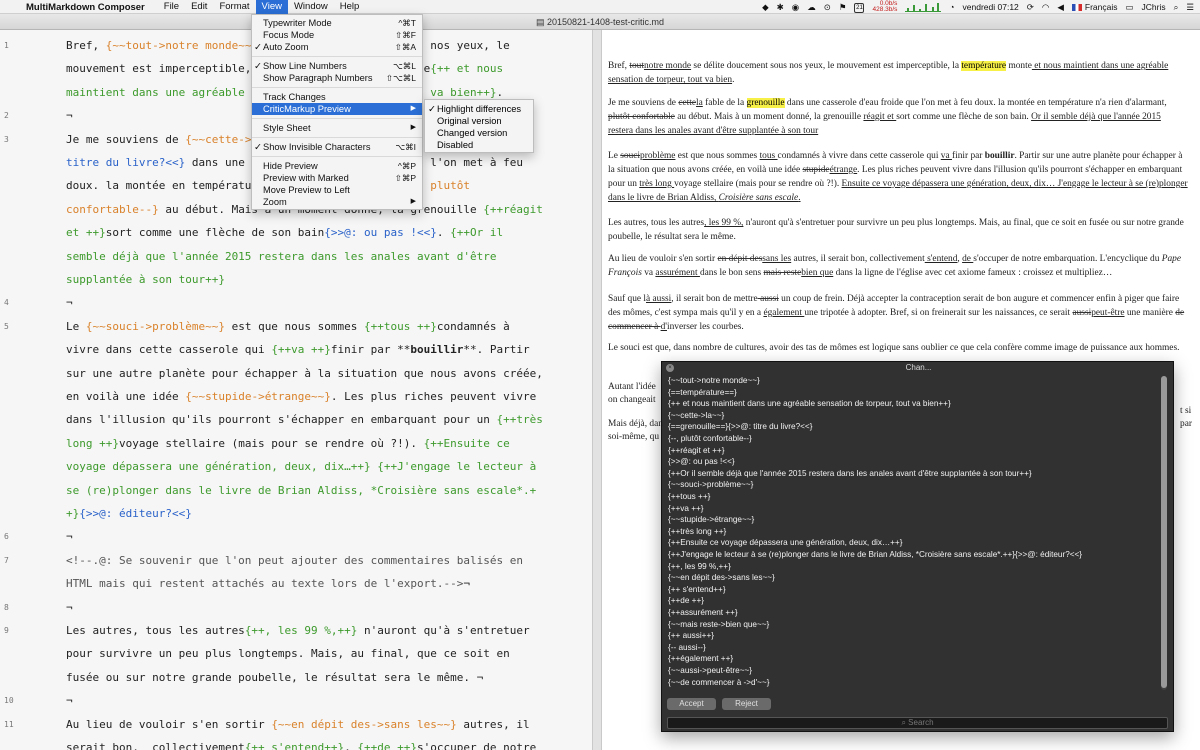  I want to click on menu-window: Window, so click(311, 7).